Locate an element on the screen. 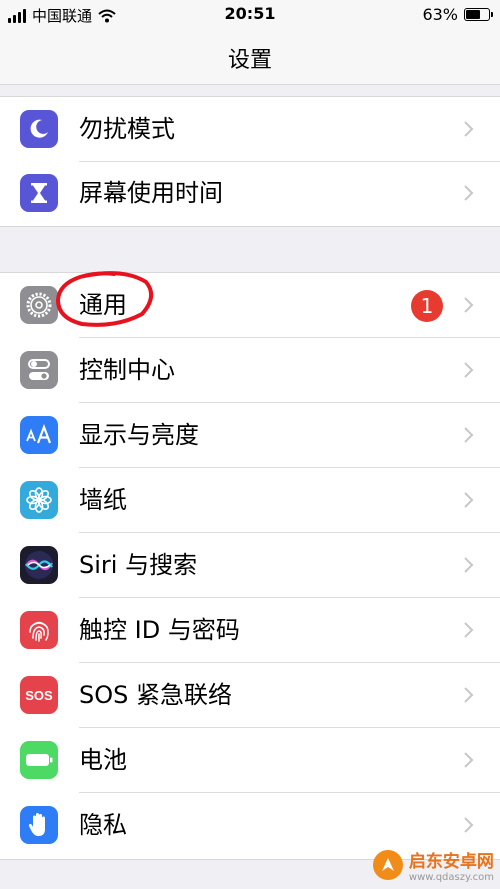  sos-icon: SOS is located at coordinates (39, 695).